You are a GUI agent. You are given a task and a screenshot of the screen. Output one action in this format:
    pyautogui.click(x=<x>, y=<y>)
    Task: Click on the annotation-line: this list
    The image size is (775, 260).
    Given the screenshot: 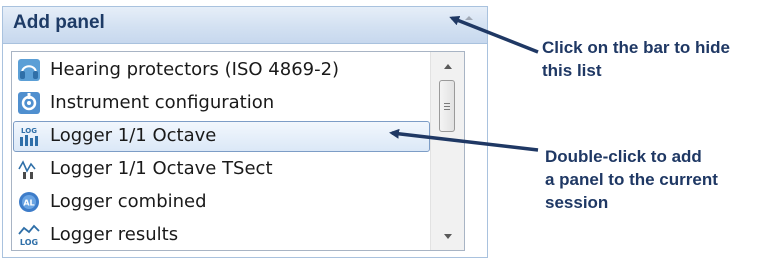 What is the action you would take?
    pyautogui.click(x=572, y=70)
    